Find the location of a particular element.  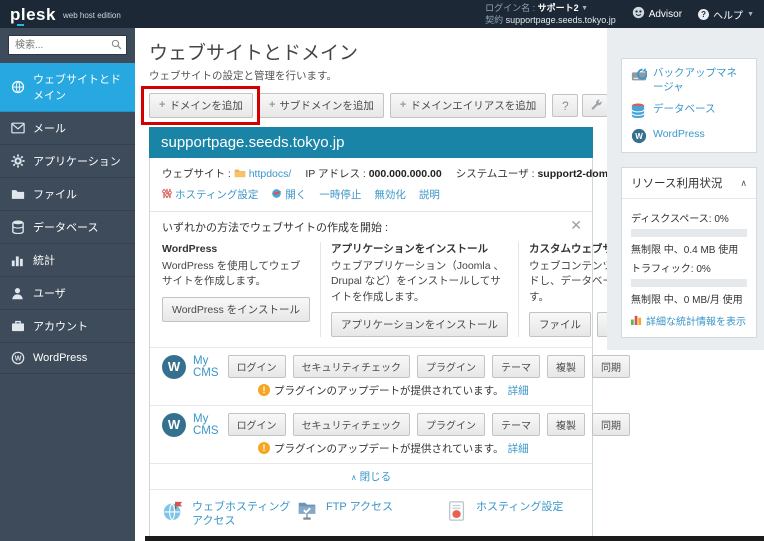

grid-item-web-hosting-access: ウェブホスティングアクセス is located at coordinates (229, 514).